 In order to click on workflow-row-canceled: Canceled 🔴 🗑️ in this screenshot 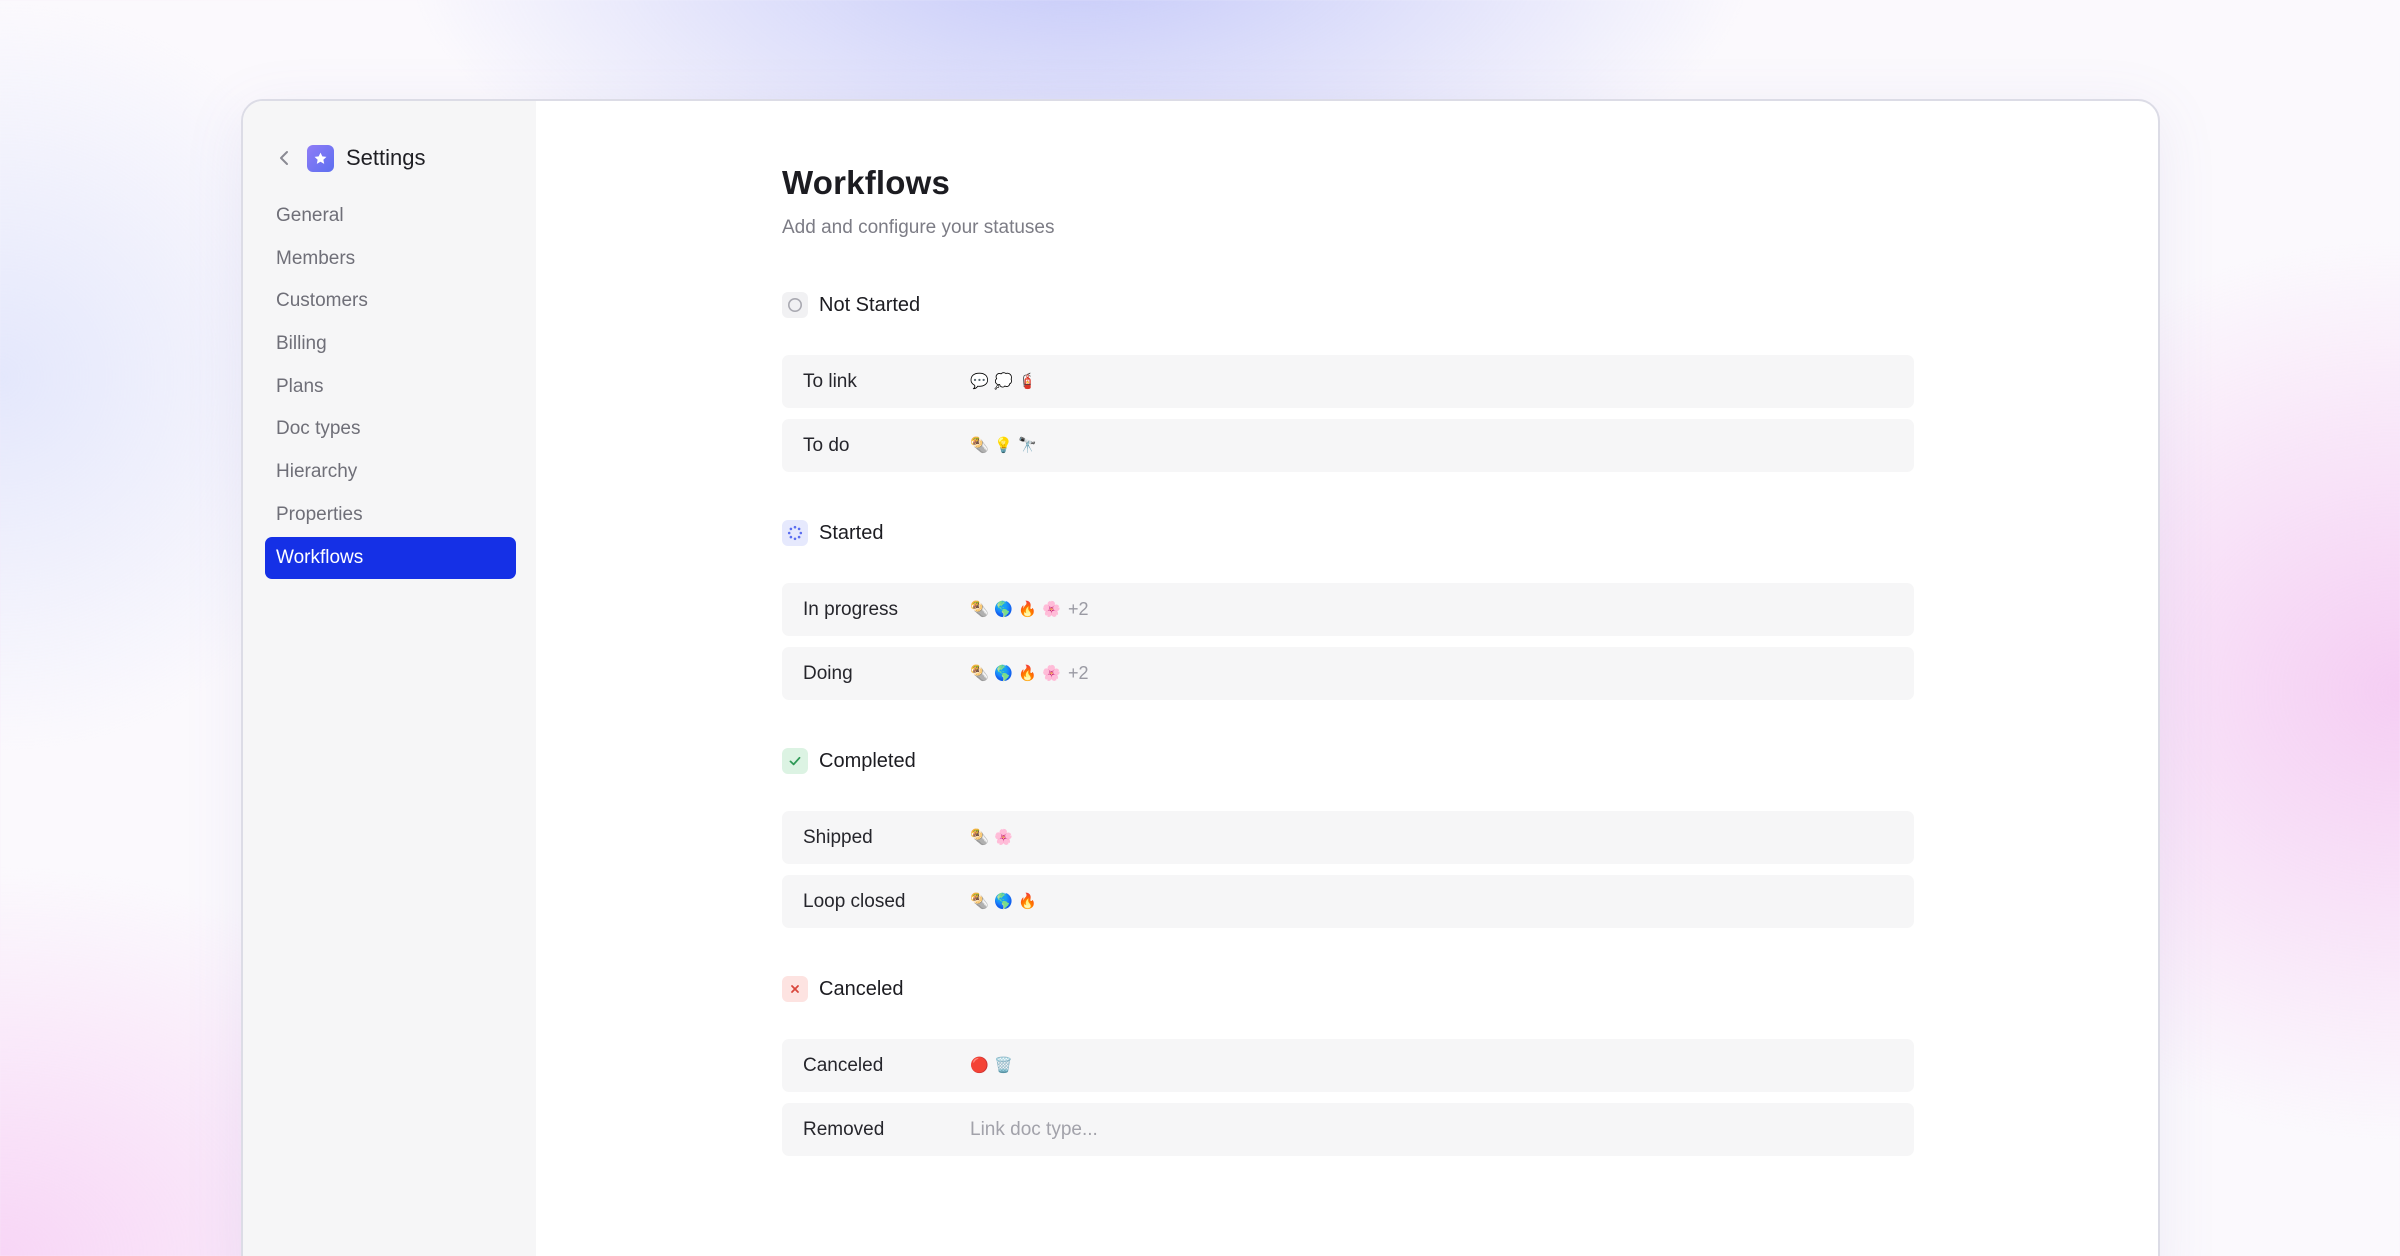, I will do `click(1348, 1065)`.